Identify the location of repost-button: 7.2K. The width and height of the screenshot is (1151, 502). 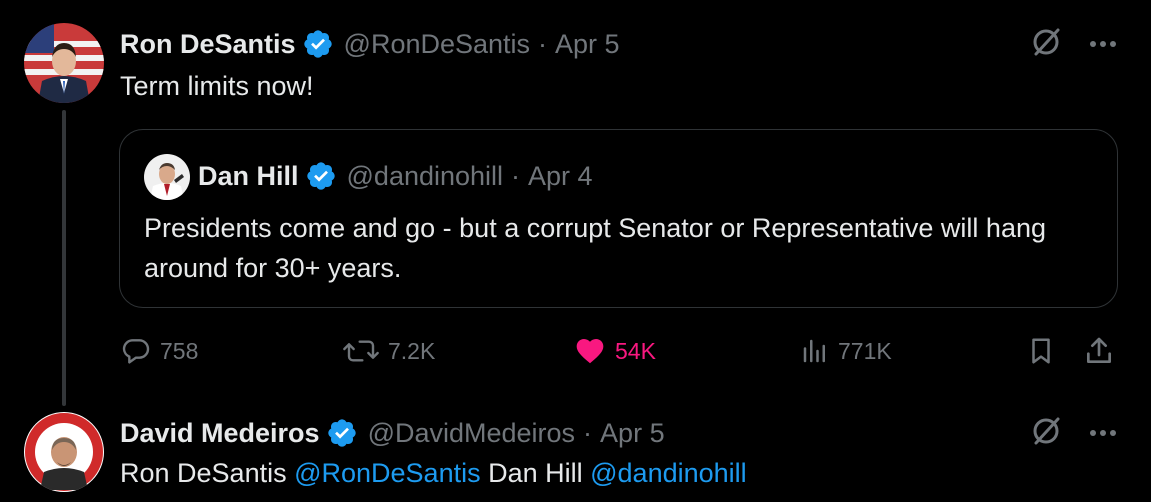
(388, 351).